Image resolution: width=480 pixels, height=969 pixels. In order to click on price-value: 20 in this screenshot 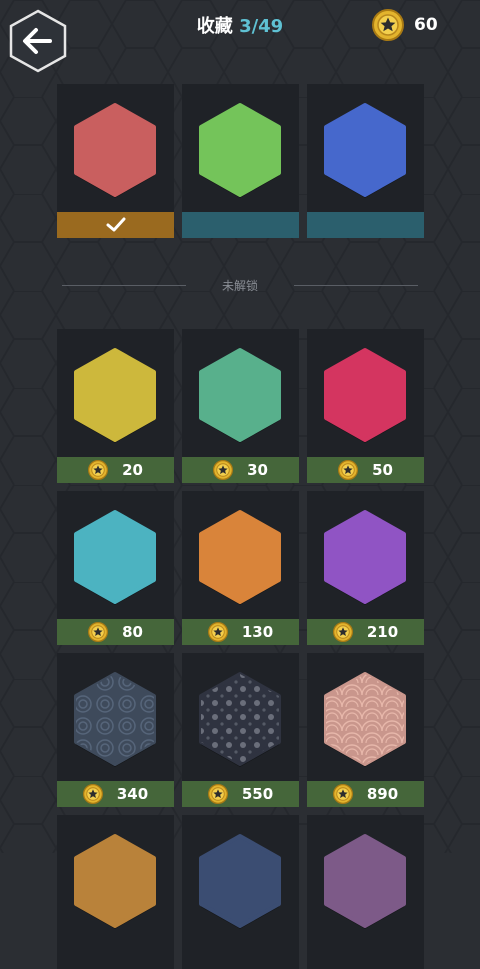, I will do `click(132, 470)`.